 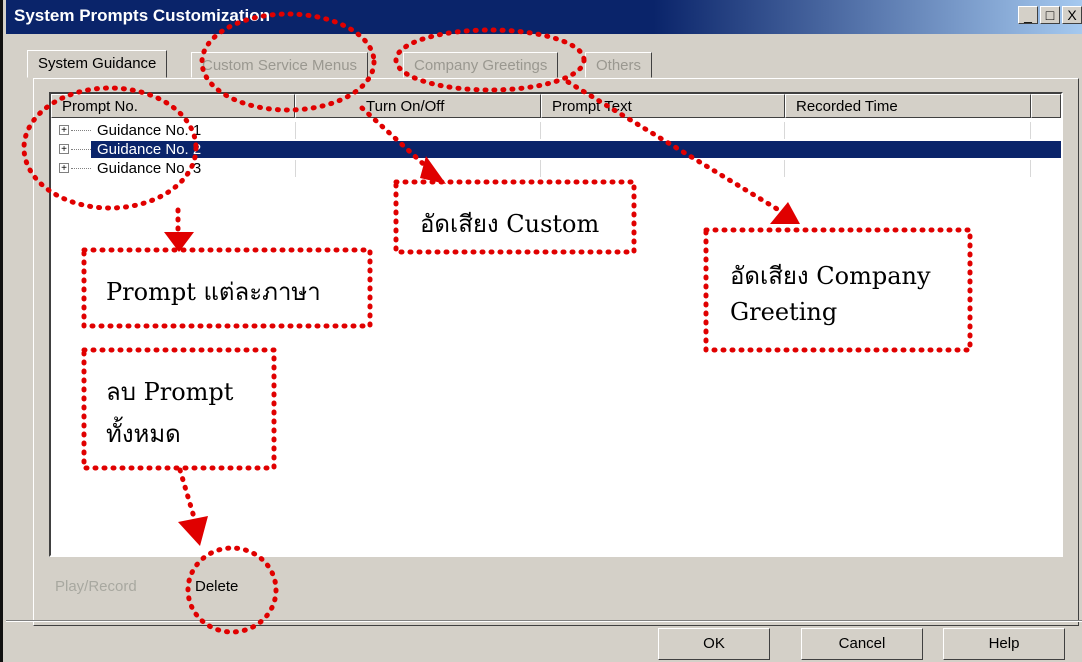 What do you see at coordinates (143, 434) in the screenshot?
I see `annotation-delete-line2: ทั้งหมด` at bounding box center [143, 434].